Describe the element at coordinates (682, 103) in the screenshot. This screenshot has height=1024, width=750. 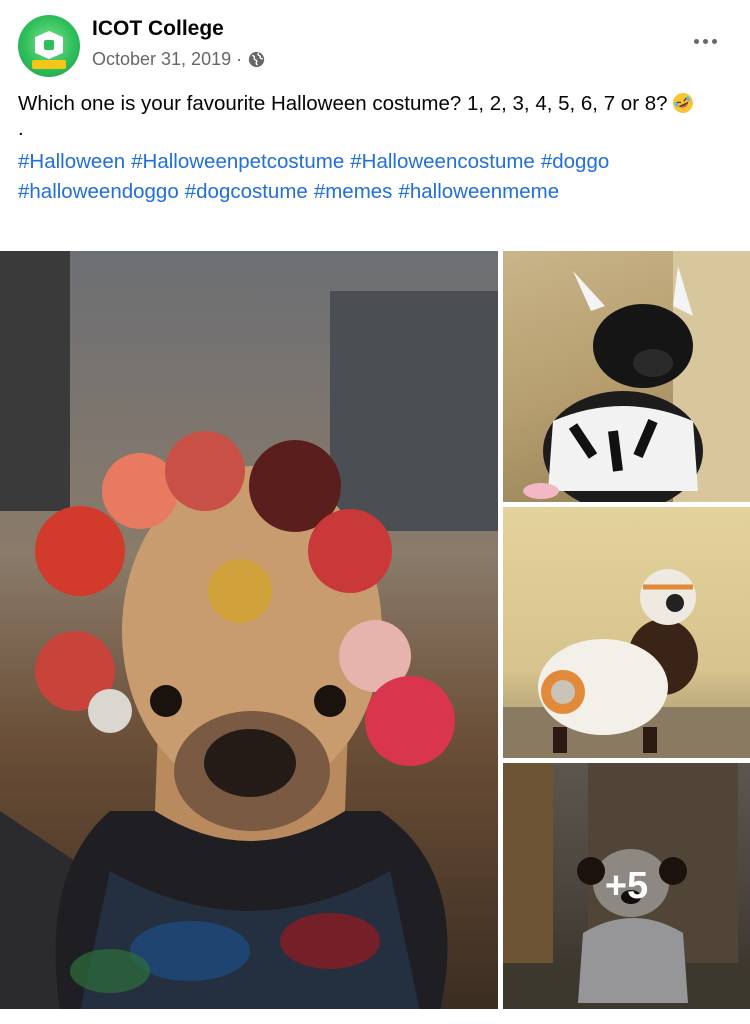
I see `rolling-on-floor-laughing-emoji` at that location.